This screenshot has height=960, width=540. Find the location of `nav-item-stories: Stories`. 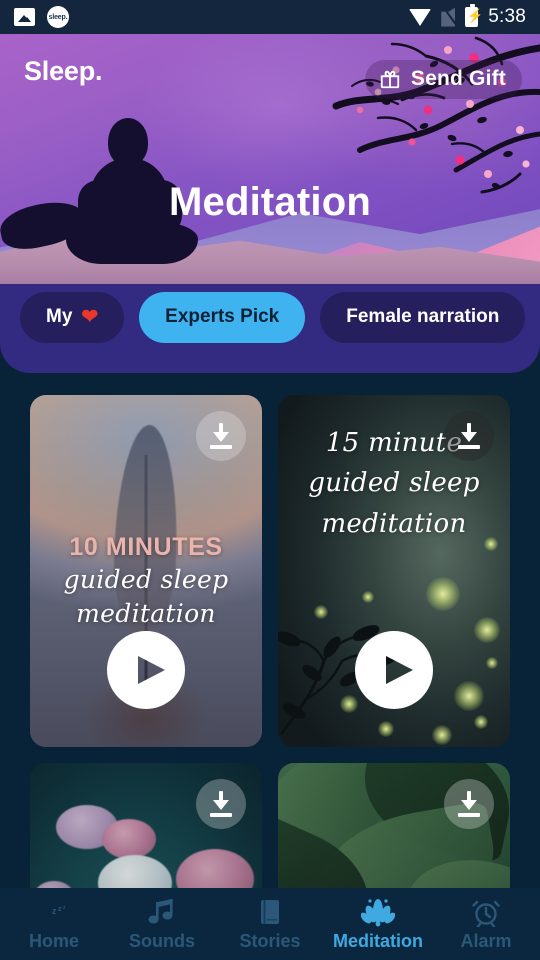

nav-item-stories: Stories is located at coordinates (270, 924).